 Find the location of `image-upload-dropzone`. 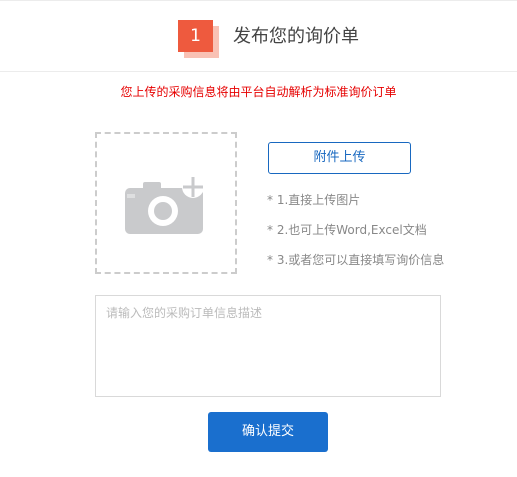

image-upload-dropzone is located at coordinates (166, 203).